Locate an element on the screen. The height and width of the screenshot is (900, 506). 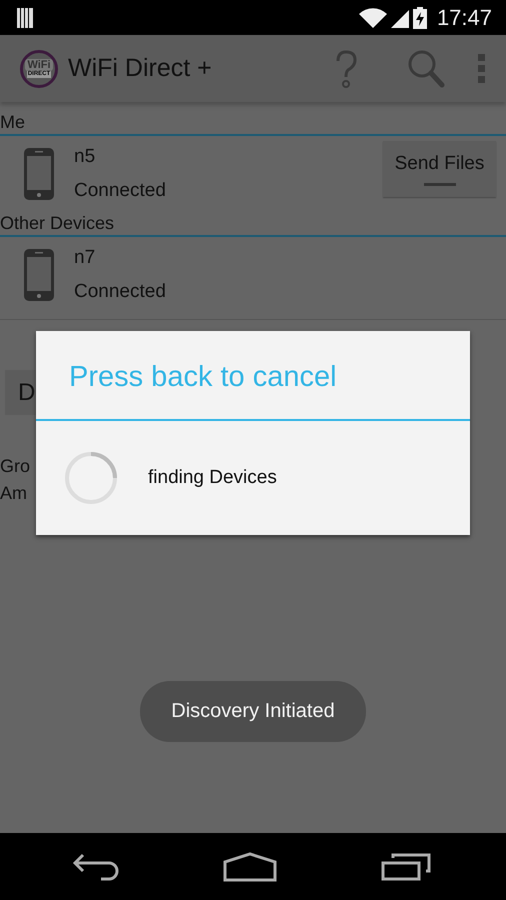
device-name: n7 is located at coordinates (85, 258).